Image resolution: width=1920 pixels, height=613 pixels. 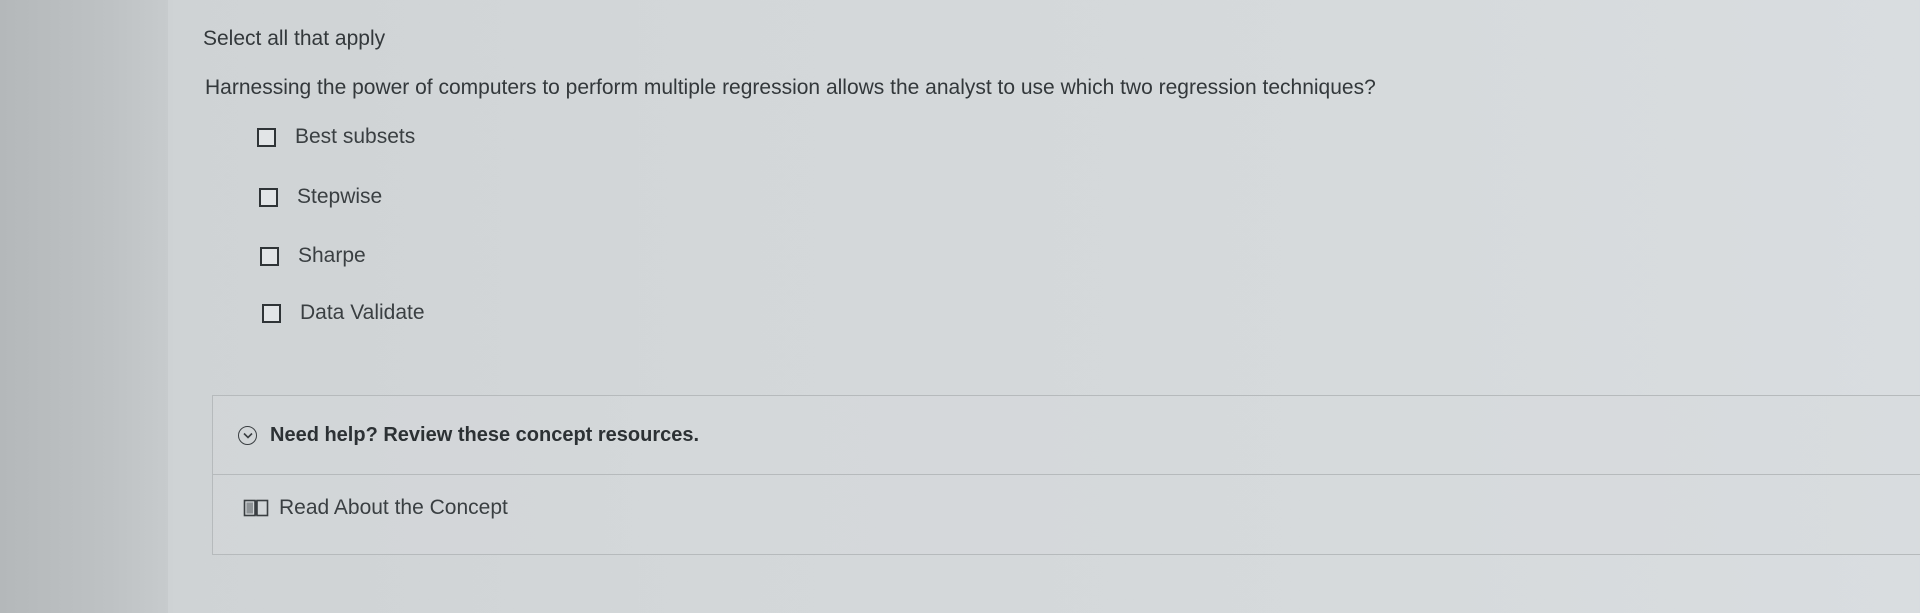 What do you see at coordinates (84, 306) in the screenshot?
I see `left-margin-strip` at bounding box center [84, 306].